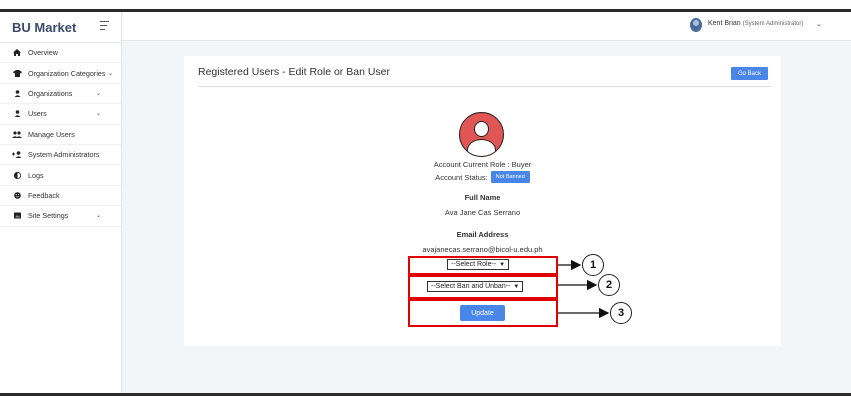  I want to click on bottom-border, so click(425, 394).